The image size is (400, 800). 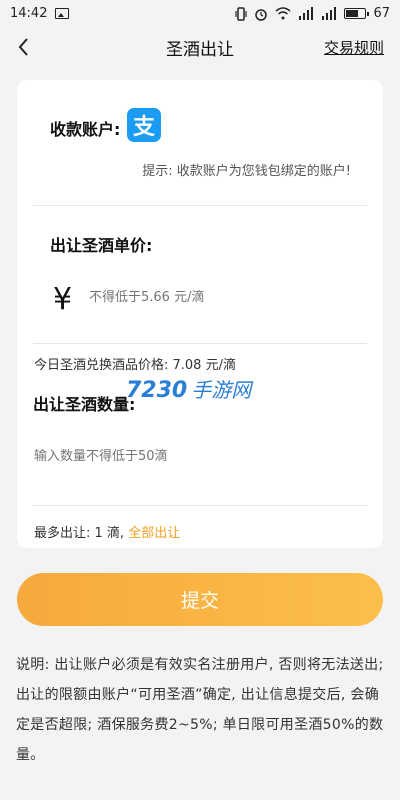 What do you see at coordinates (219, 297) in the screenshot?
I see `price-input` at bounding box center [219, 297].